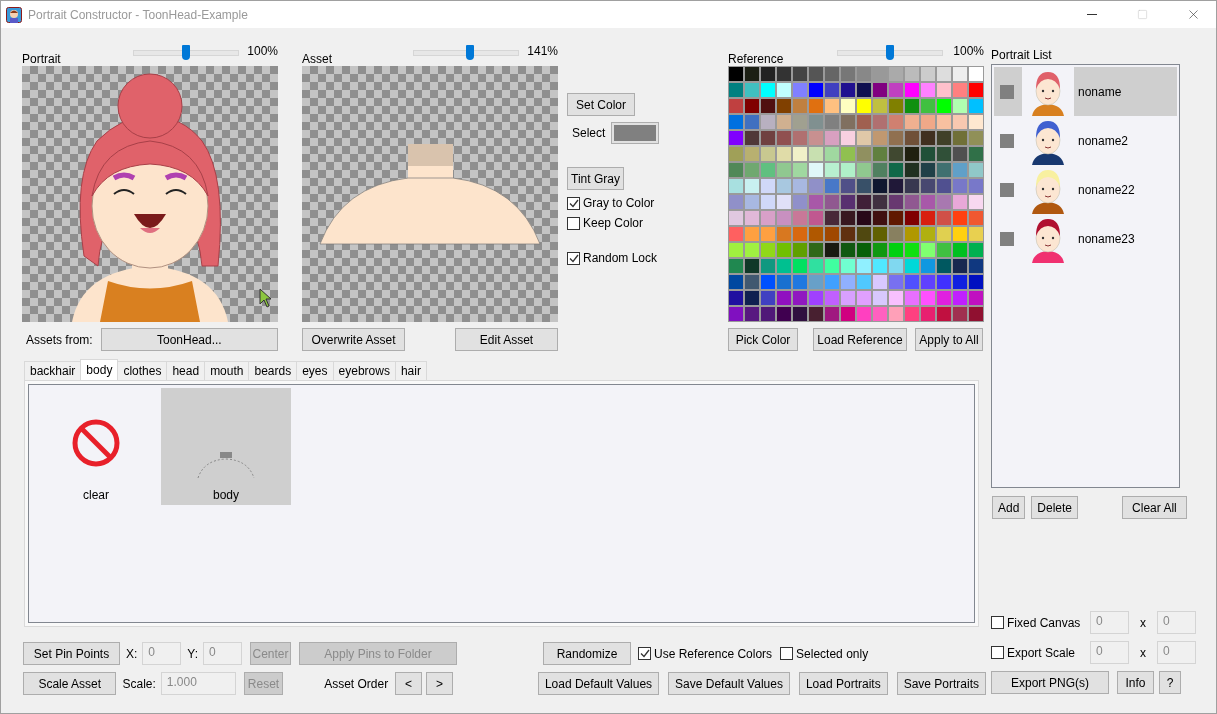 This screenshot has height=714, width=1217. Describe the element at coordinates (70, 683) in the screenshot. I see `scale-asset-button: Scale Asset` at that location.